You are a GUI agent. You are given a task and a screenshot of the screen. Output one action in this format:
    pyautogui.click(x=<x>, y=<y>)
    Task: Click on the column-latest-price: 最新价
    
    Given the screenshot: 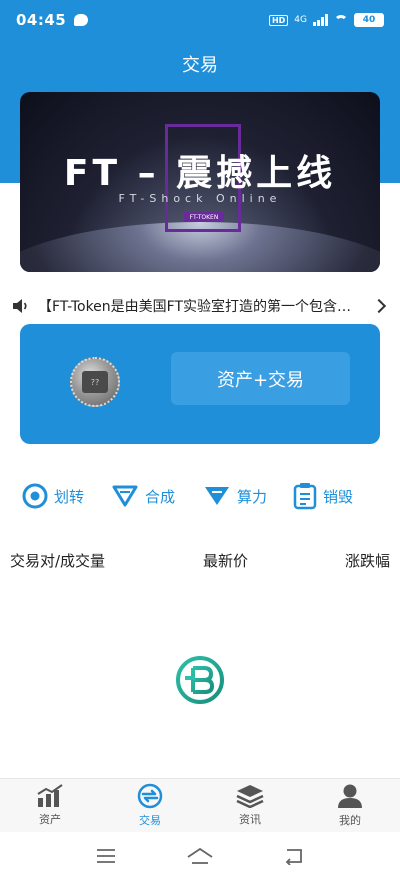 What is the action you would take?
    pyautogui.click(x=226, y=561)
    